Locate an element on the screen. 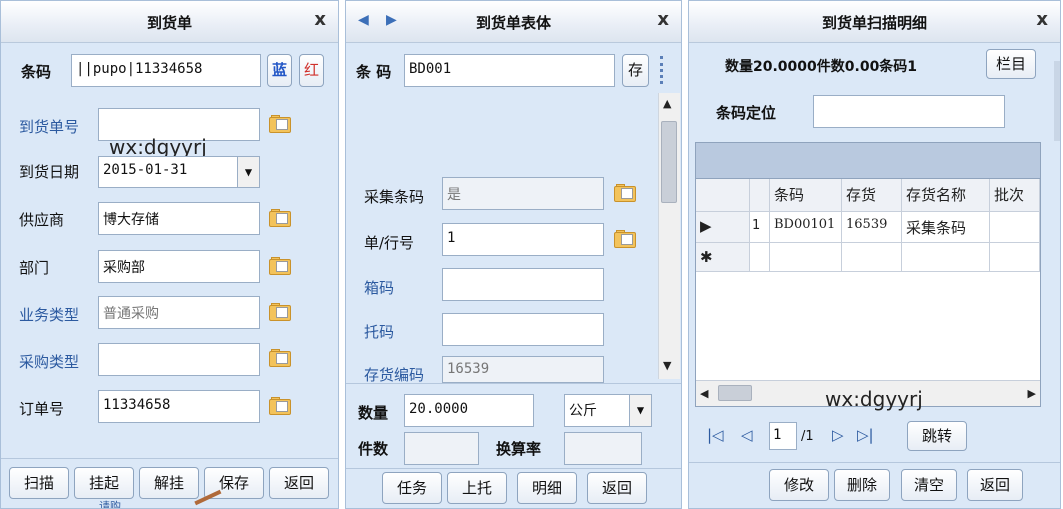 This screenshot has height=509, width=1063. first-page-icon: |◁ is located at coordinates (715, 435).